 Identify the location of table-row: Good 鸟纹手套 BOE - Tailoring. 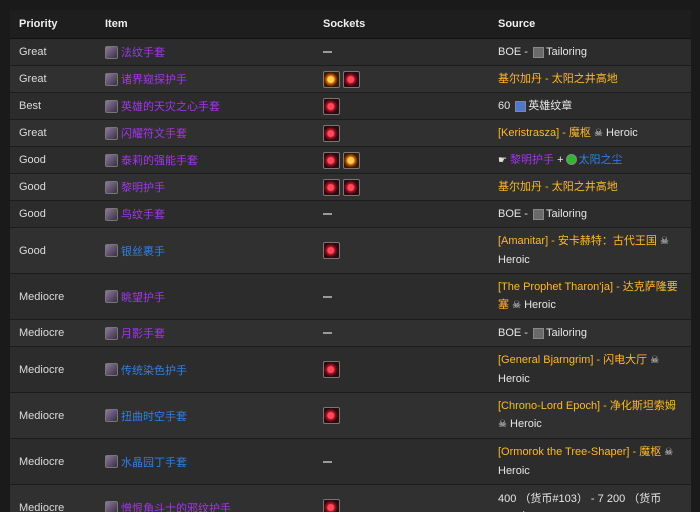
(350, 214).